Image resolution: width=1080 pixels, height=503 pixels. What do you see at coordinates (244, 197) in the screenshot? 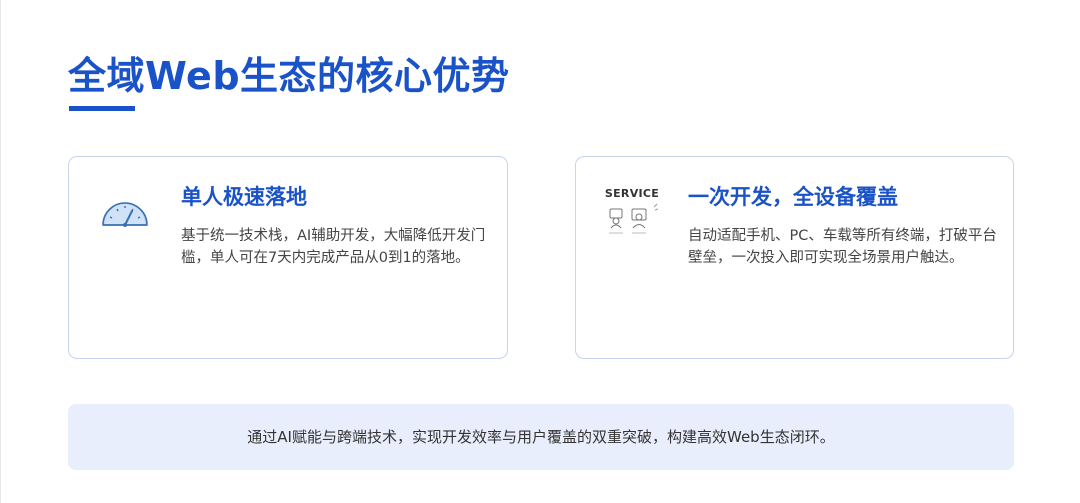
I see `card-title: 单人极速落地` at bounding box center [244, 197].